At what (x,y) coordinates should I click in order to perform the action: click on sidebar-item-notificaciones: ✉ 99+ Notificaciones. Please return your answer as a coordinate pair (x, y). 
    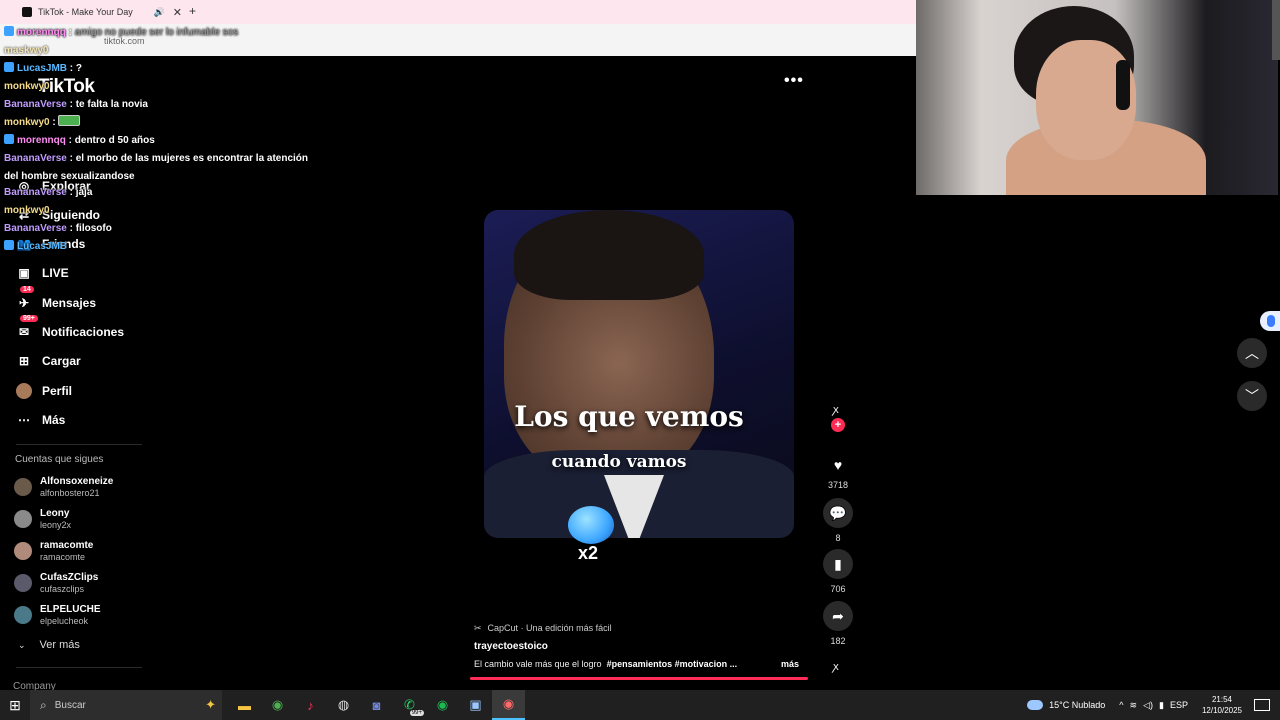
    Looking at the image, I should click on (70, 329).